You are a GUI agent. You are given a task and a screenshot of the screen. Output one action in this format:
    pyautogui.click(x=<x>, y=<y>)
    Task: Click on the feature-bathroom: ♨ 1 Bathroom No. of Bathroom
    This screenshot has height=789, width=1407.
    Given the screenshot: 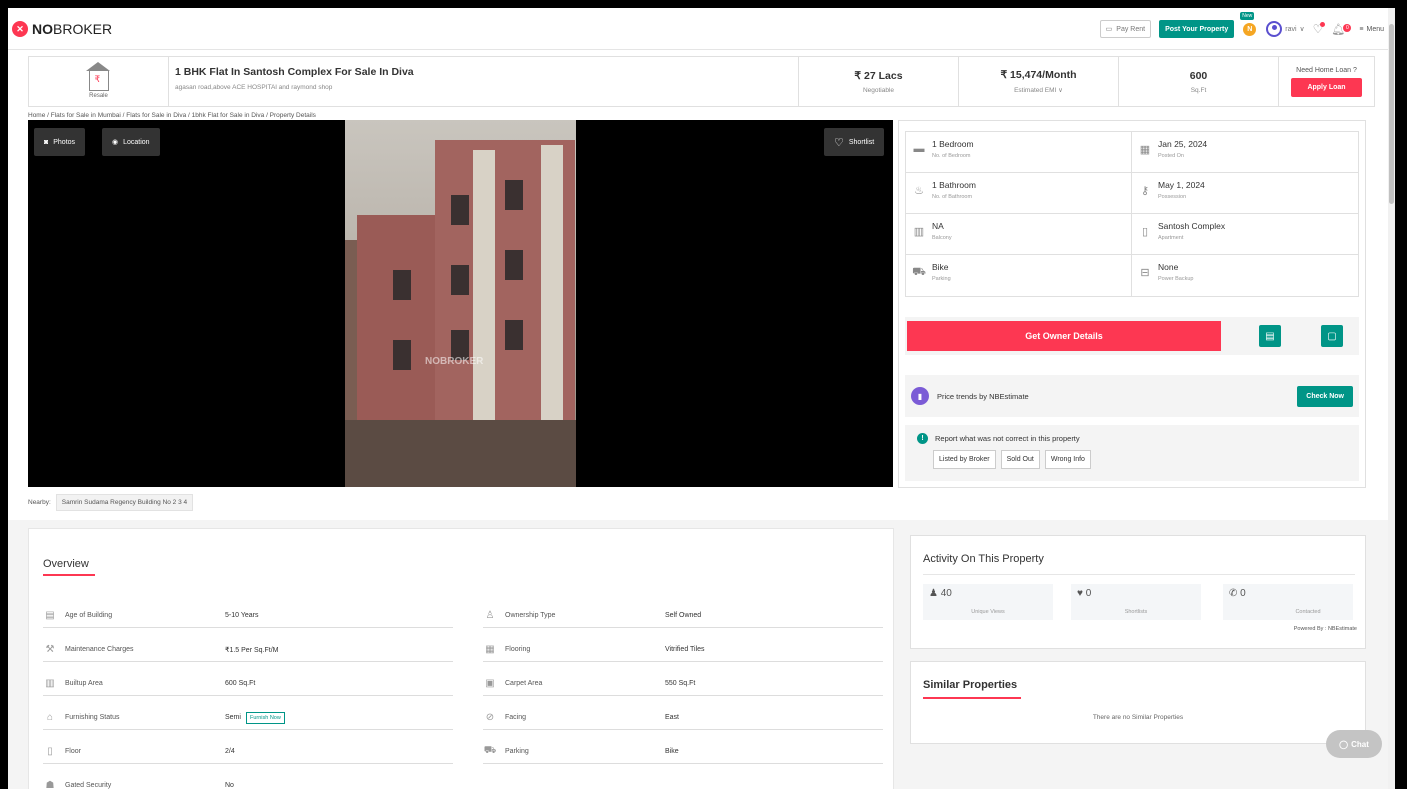 What is the action you would take?
    pyautogui.click(x=1019, y=193)
    